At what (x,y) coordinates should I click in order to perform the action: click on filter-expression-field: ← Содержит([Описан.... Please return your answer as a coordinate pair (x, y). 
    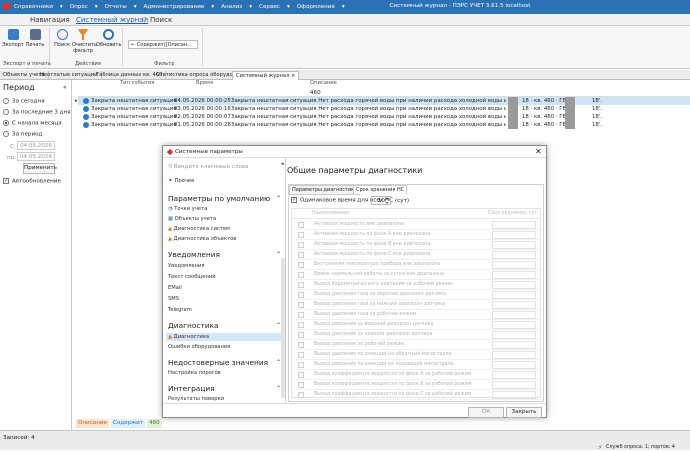
    Looking at the image, I should click on (163, 44).